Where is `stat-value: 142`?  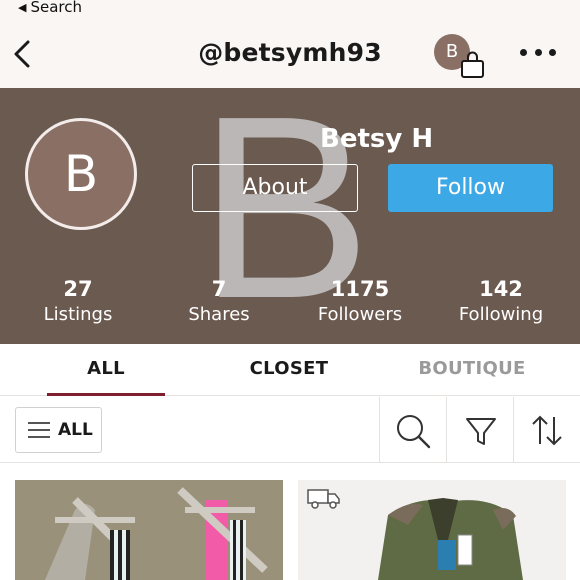
stat-value: 142 is located at coordinates (501, 289).